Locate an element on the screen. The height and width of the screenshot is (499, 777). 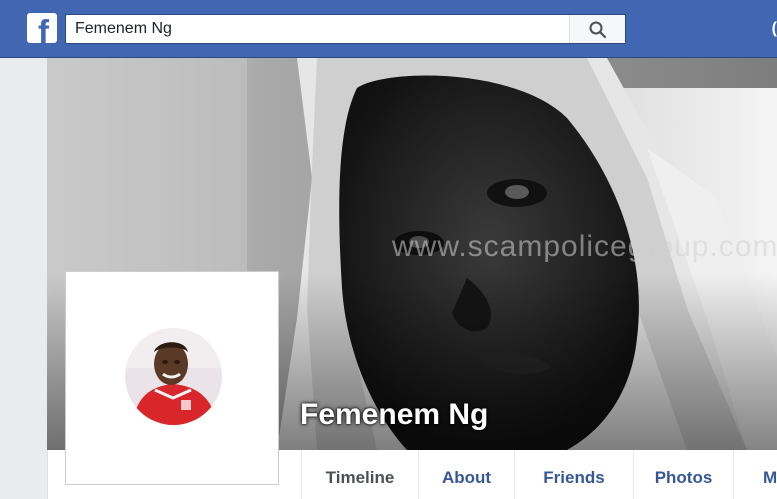
facebook-logo-icon: f is located at coordinates (42, 28).